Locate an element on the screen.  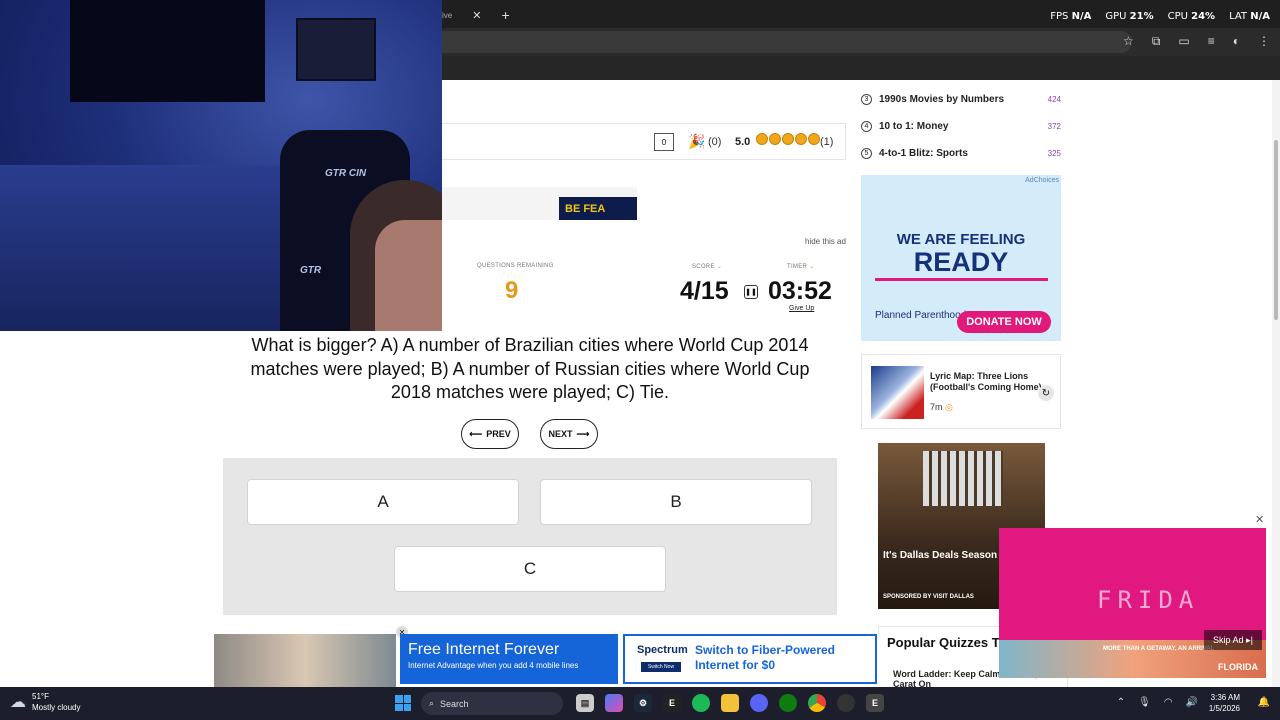
rank-number: 5 is located at coordinates (866, 153).